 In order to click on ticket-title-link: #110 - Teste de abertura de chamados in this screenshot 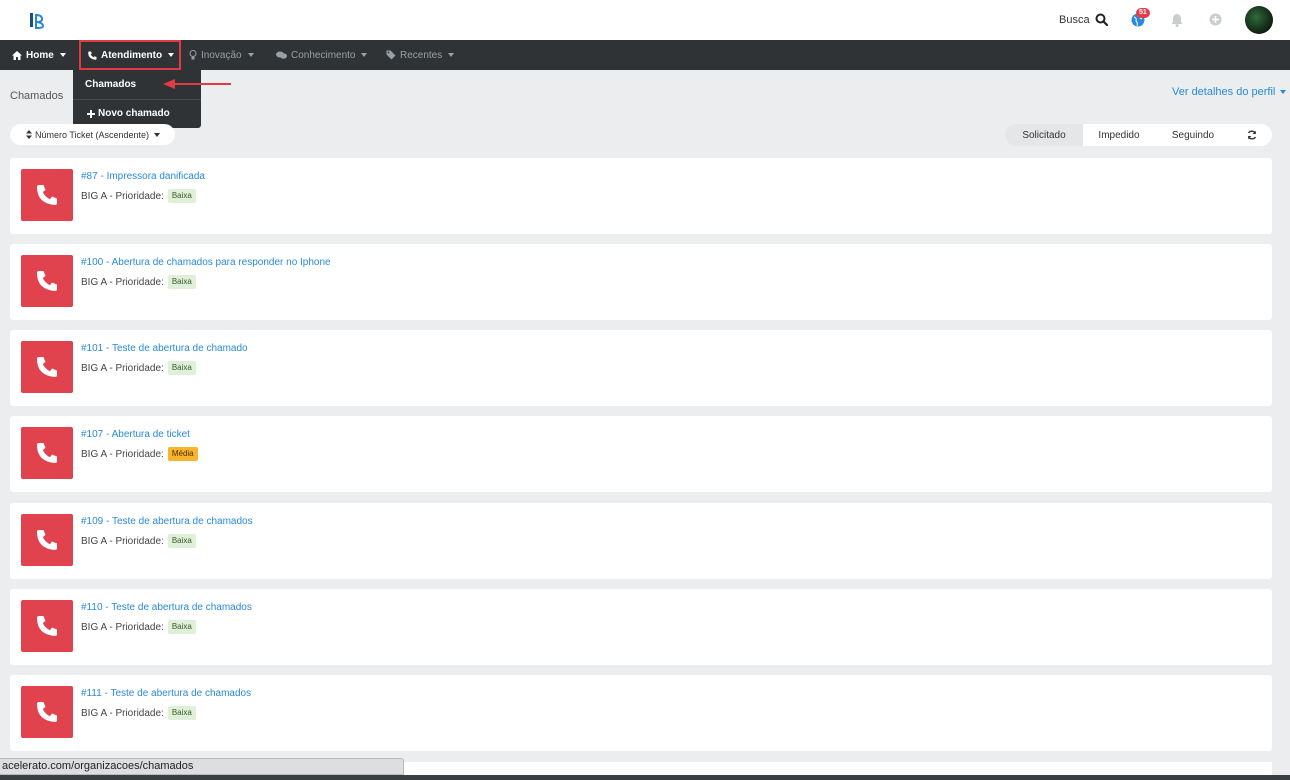, I will do `click(166, 607)`.